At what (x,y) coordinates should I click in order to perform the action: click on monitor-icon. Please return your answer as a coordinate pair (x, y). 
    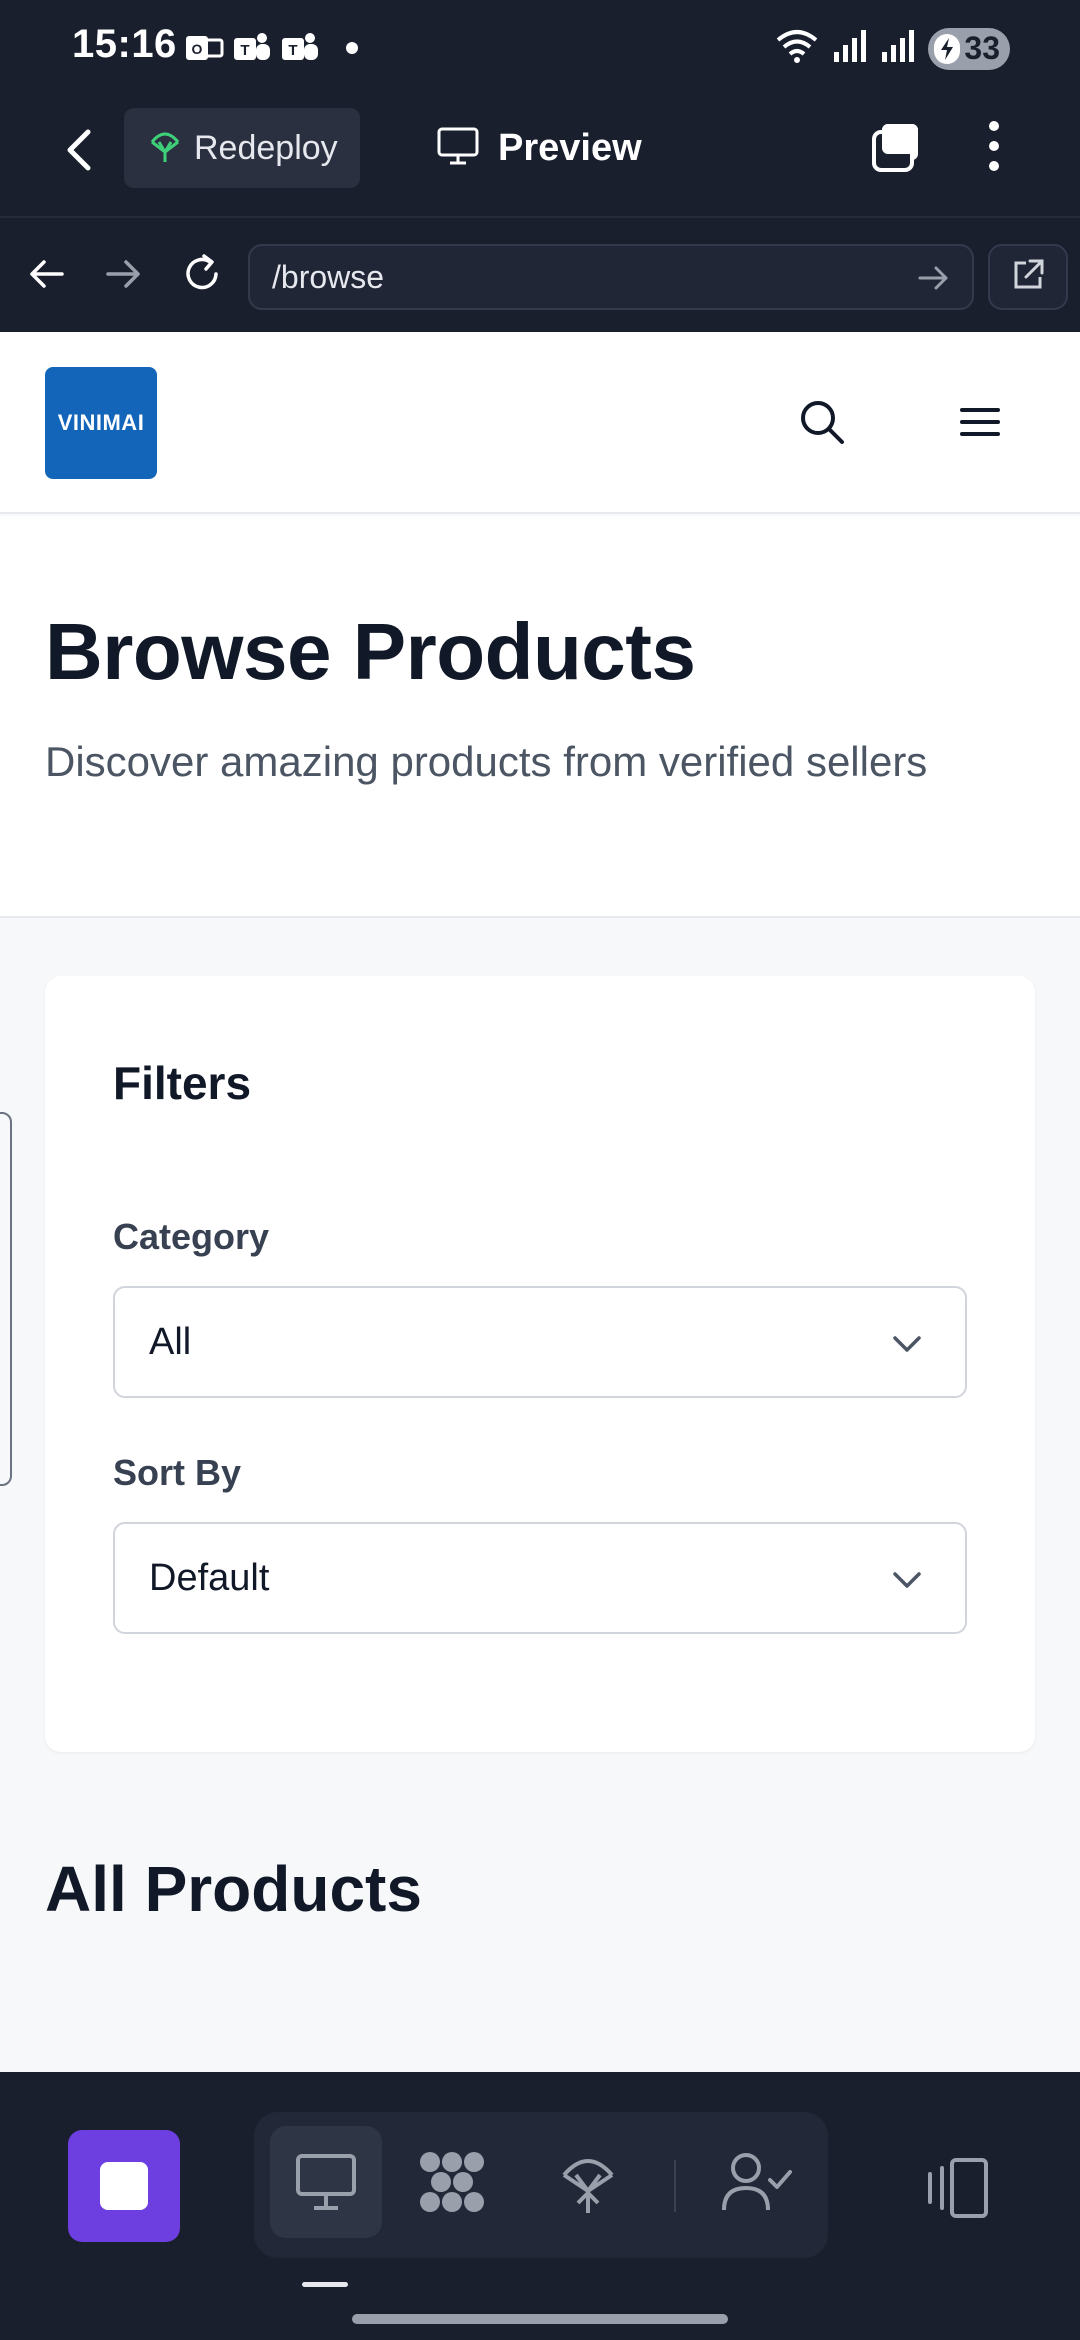
    Looking at the image, I should click on (458, 148).